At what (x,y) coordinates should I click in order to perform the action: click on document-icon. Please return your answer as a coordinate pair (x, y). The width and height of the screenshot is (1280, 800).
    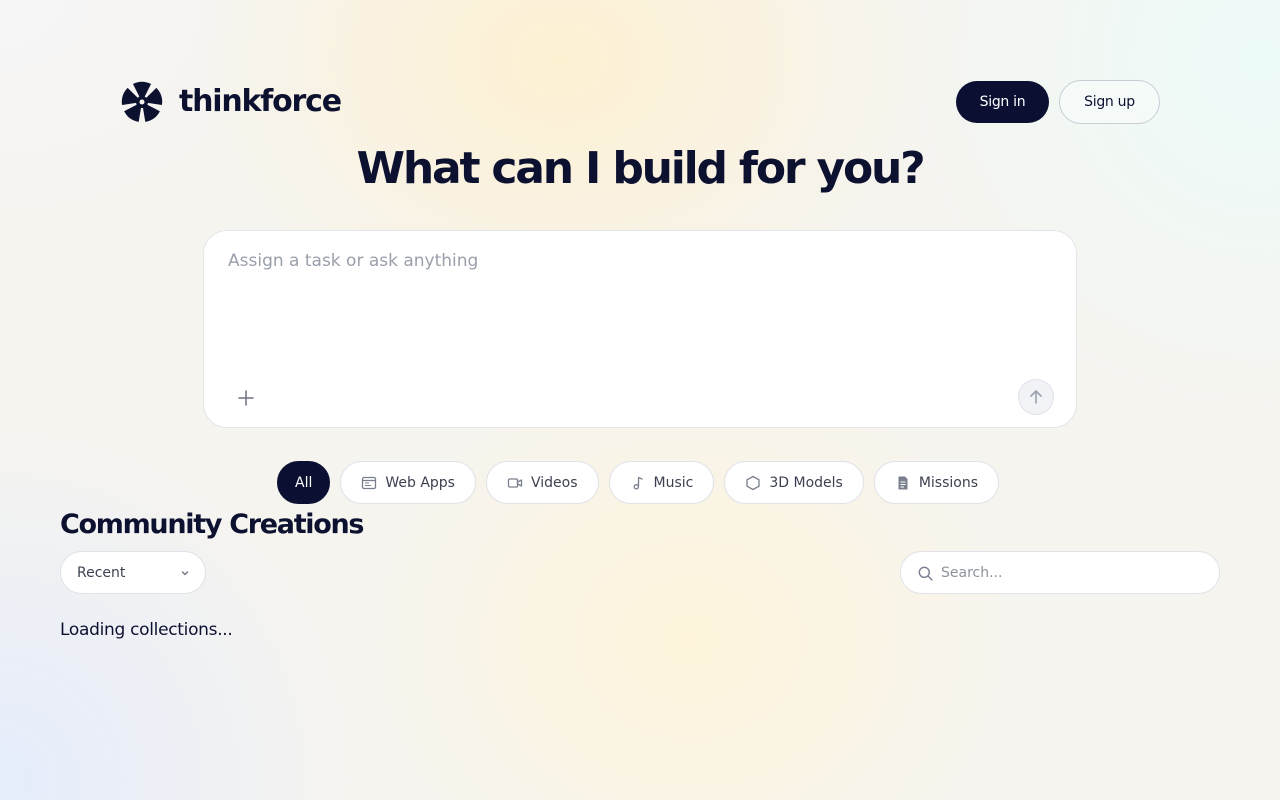
    Looking at the image, I should click on (903, 483).